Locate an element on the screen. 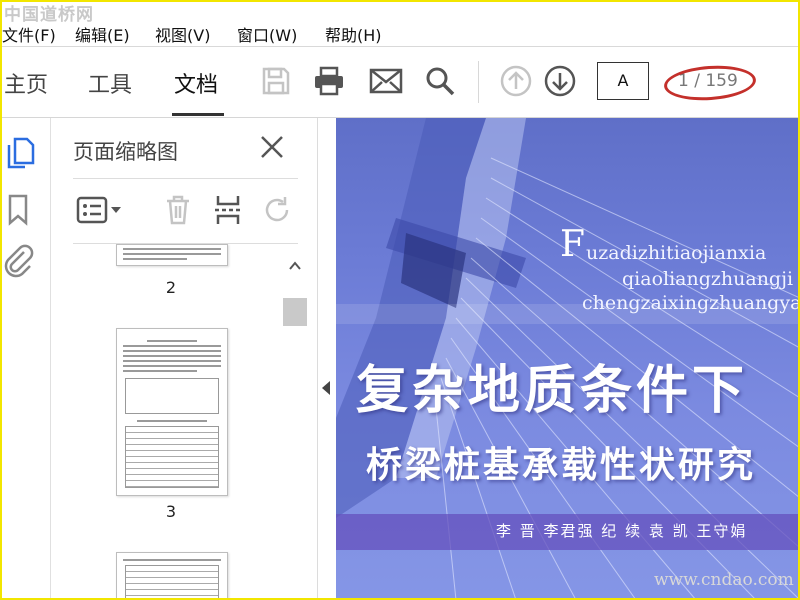 This screenshot has height=600, width=800. rotate-page-icon is located at coordinates (278, 210).